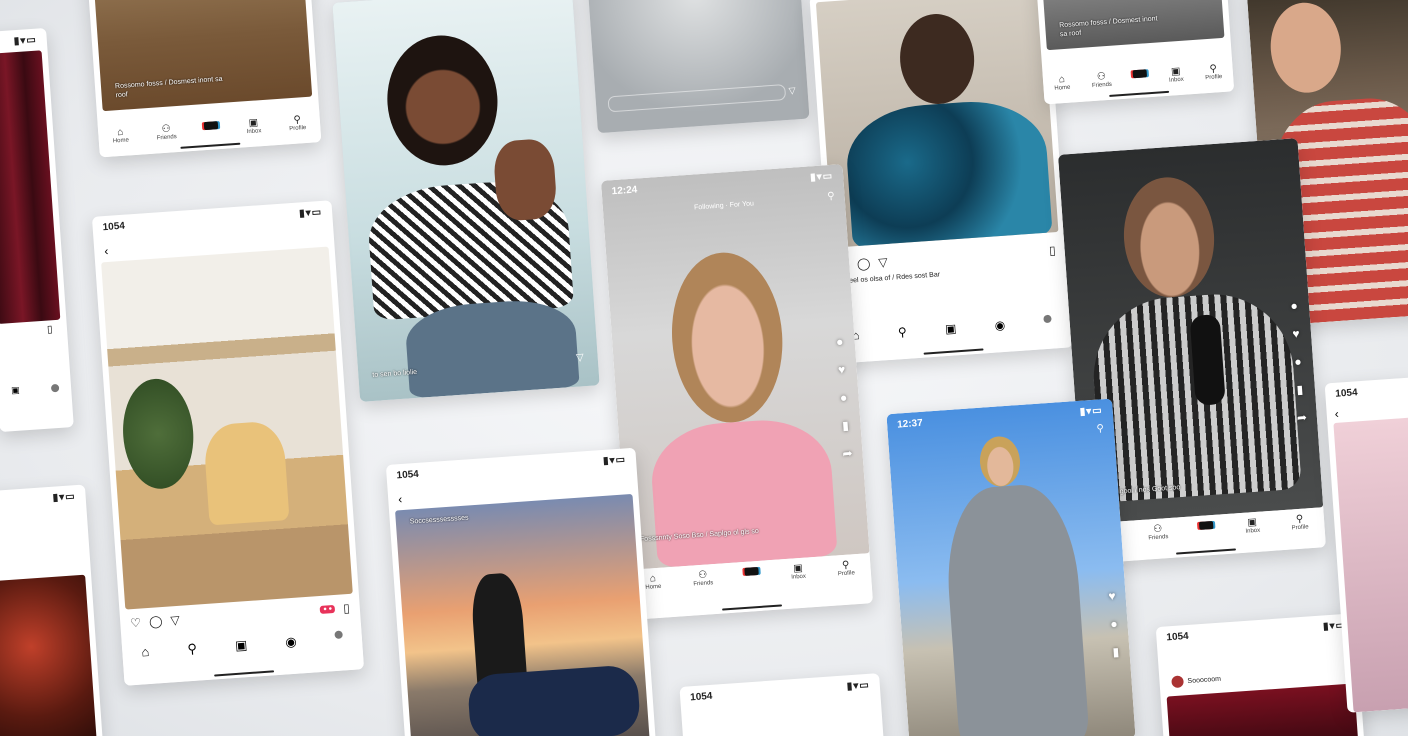  I want to click on avatar, so click(1177, 682).